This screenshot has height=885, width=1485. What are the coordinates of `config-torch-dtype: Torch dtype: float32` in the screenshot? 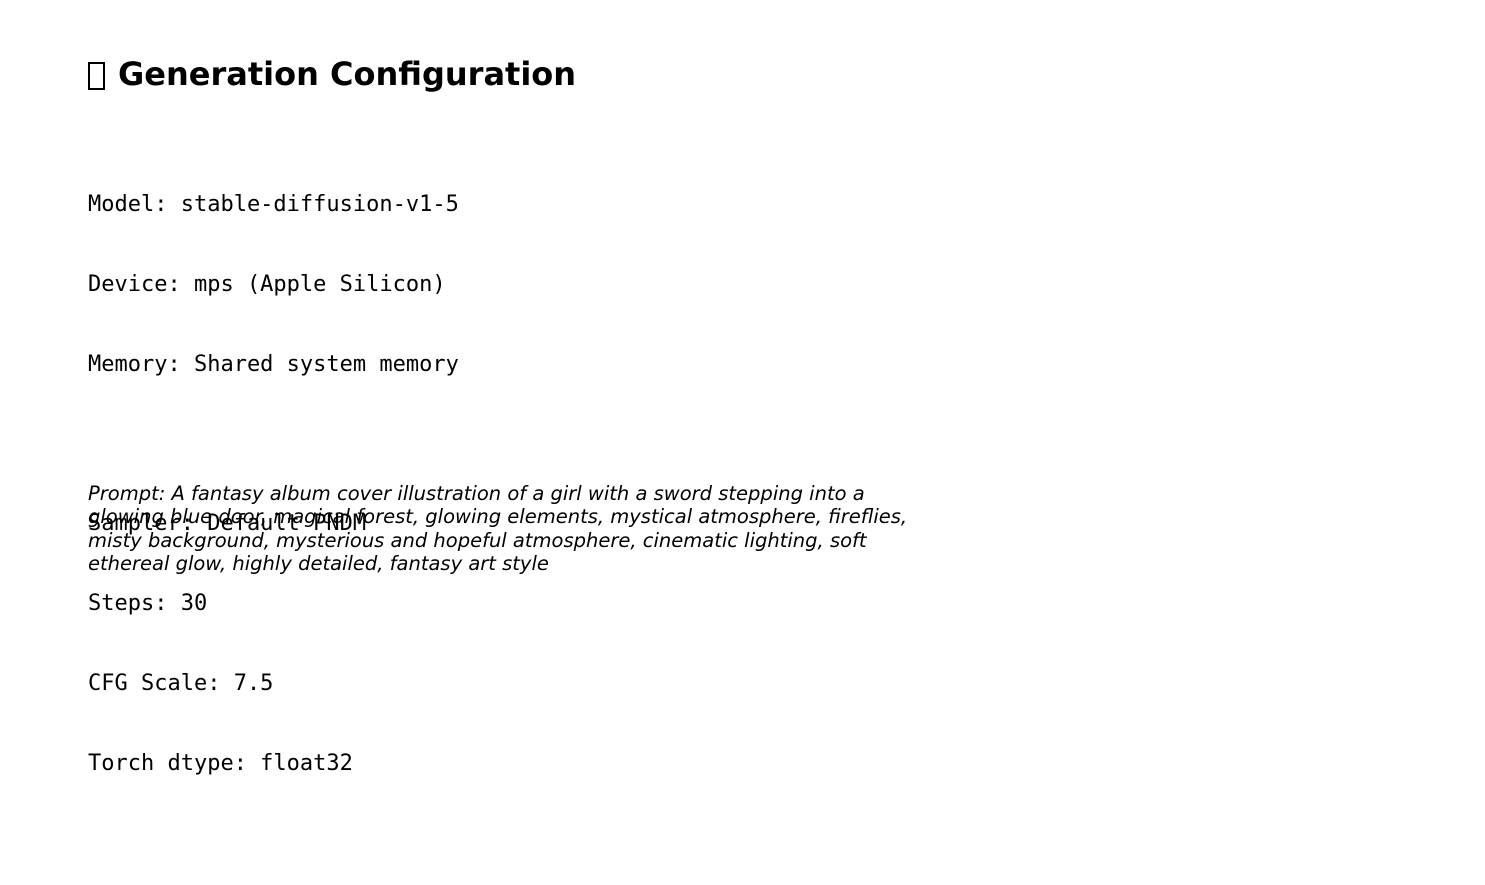 It's located at (220, 763).